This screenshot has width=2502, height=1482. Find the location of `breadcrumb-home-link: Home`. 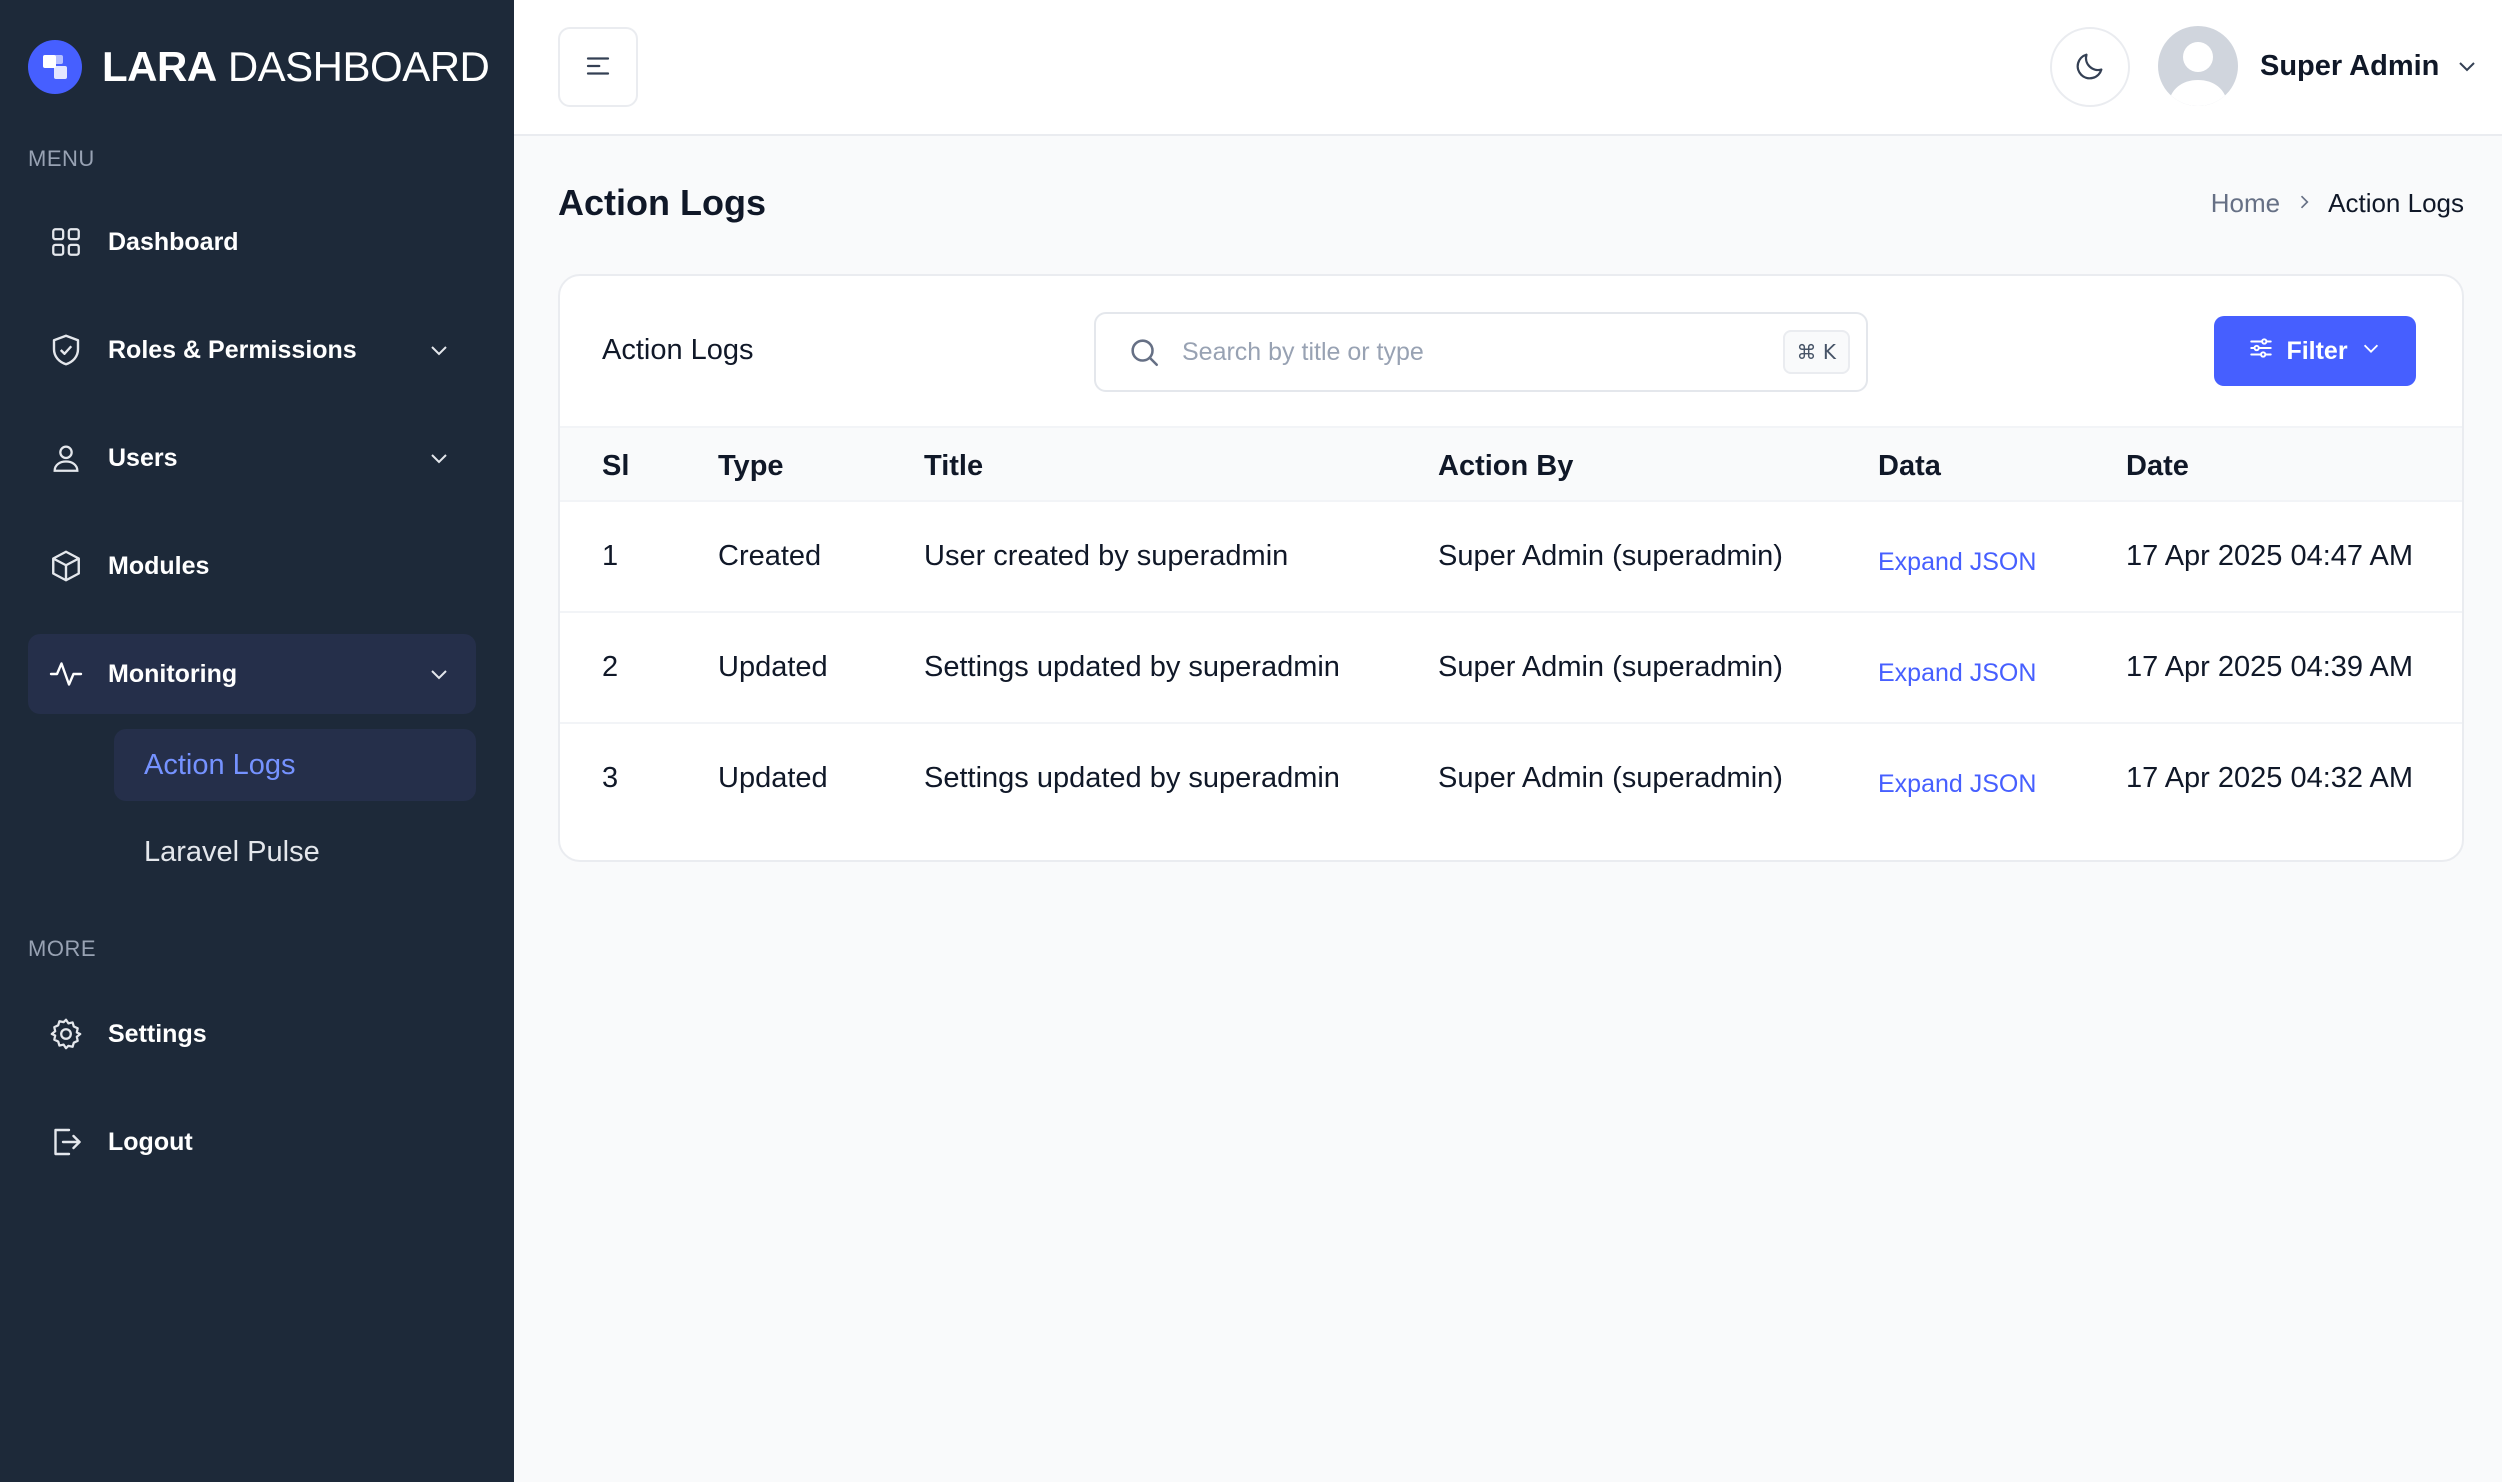

breadcrumb-home-link: Home is located at coordinates (2245, 203).